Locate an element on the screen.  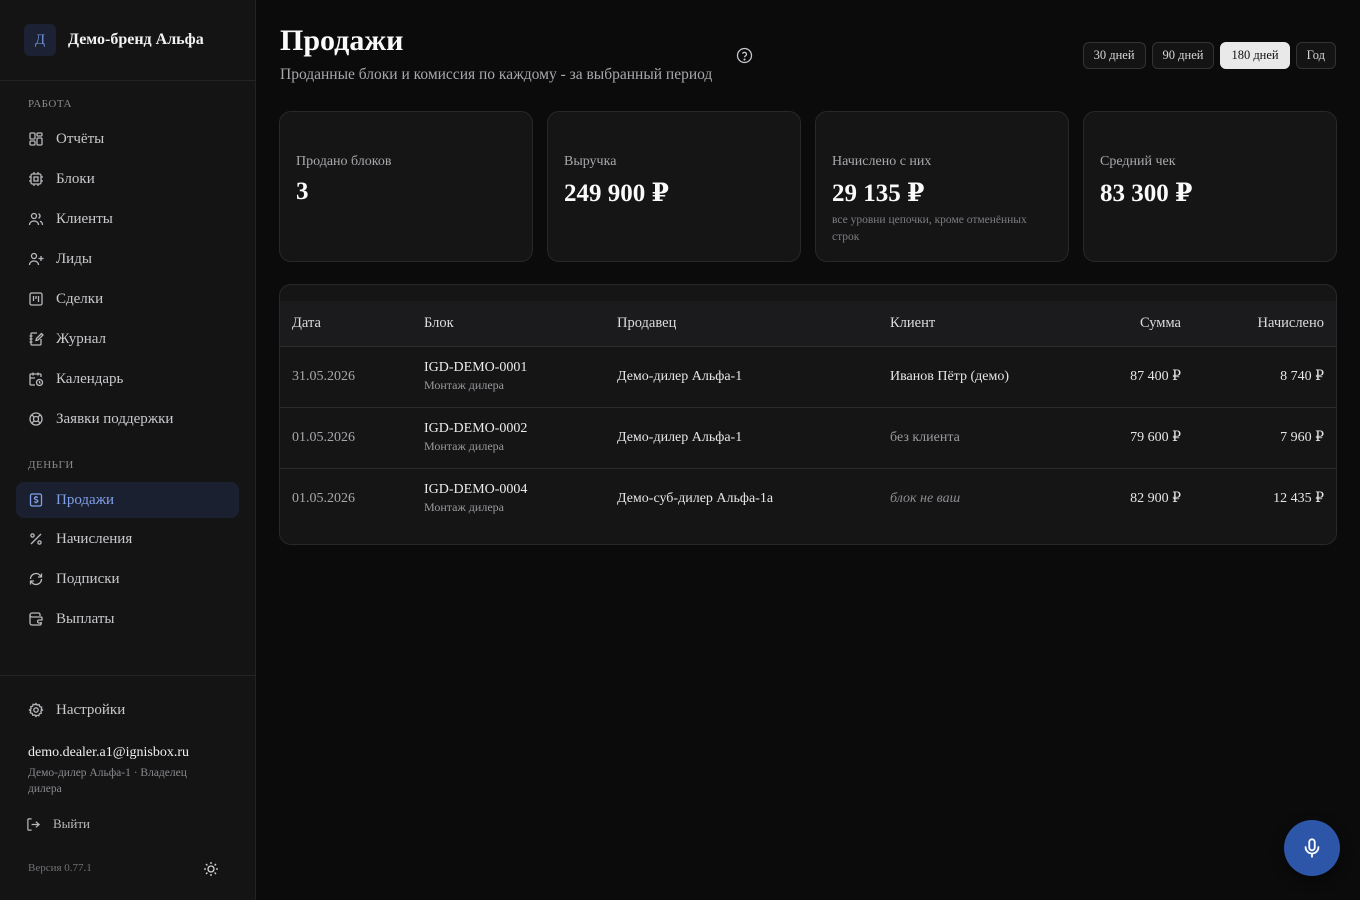
users-icon is located at coordinates (36, 219).